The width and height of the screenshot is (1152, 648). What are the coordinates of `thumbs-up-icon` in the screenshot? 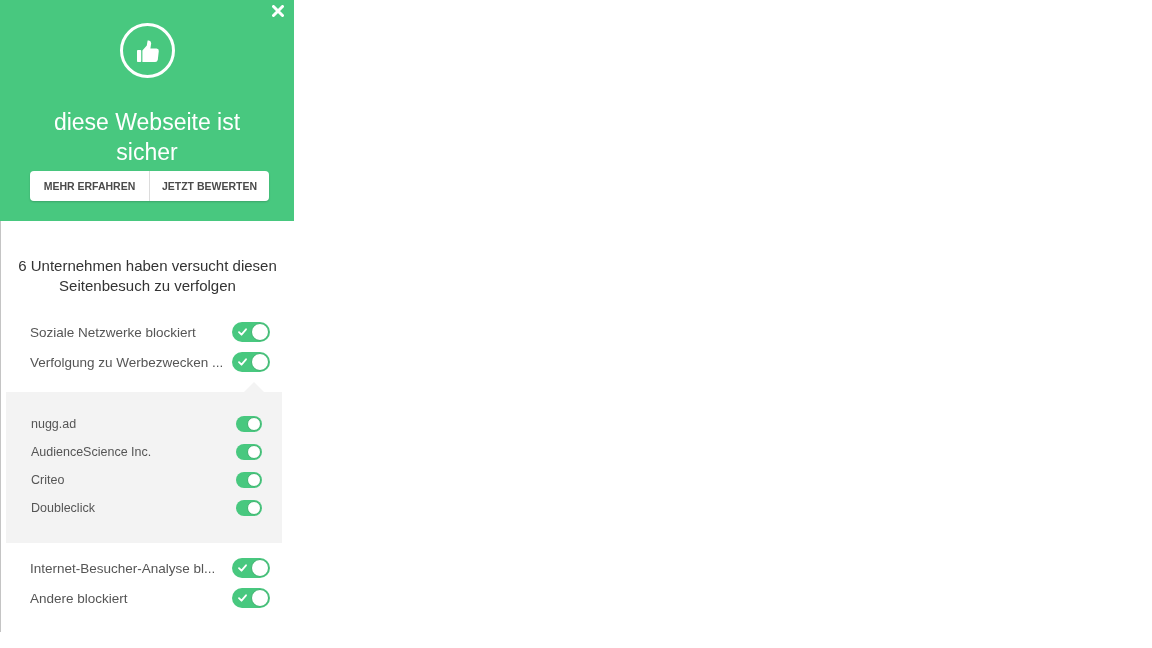 It's located at (147, 50).